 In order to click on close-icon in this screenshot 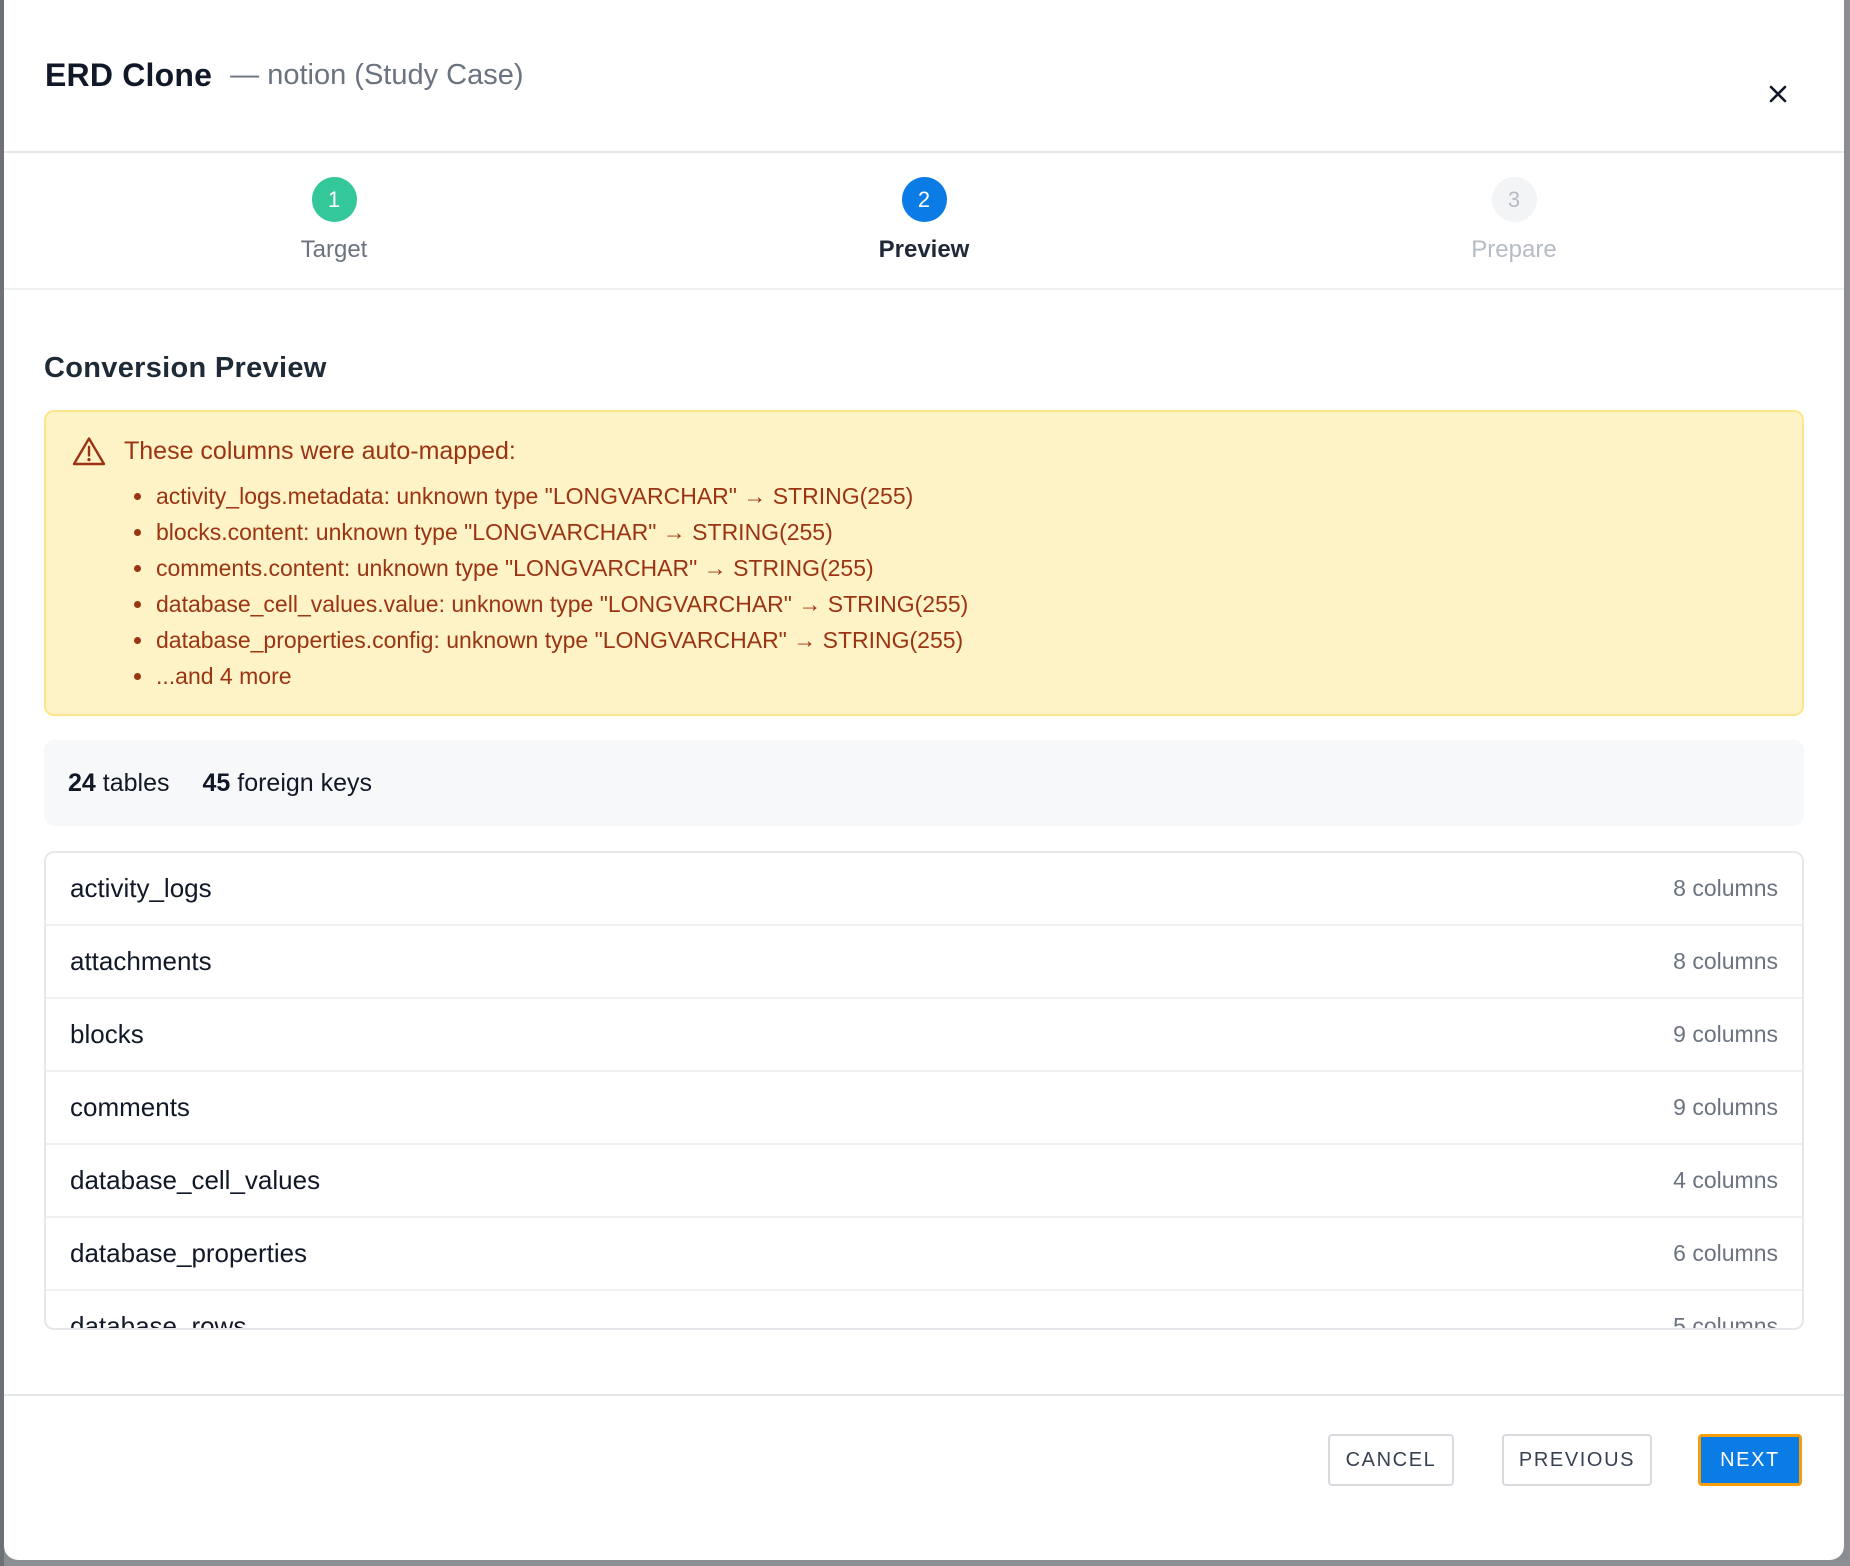, I will do `click(1778, 94)`.